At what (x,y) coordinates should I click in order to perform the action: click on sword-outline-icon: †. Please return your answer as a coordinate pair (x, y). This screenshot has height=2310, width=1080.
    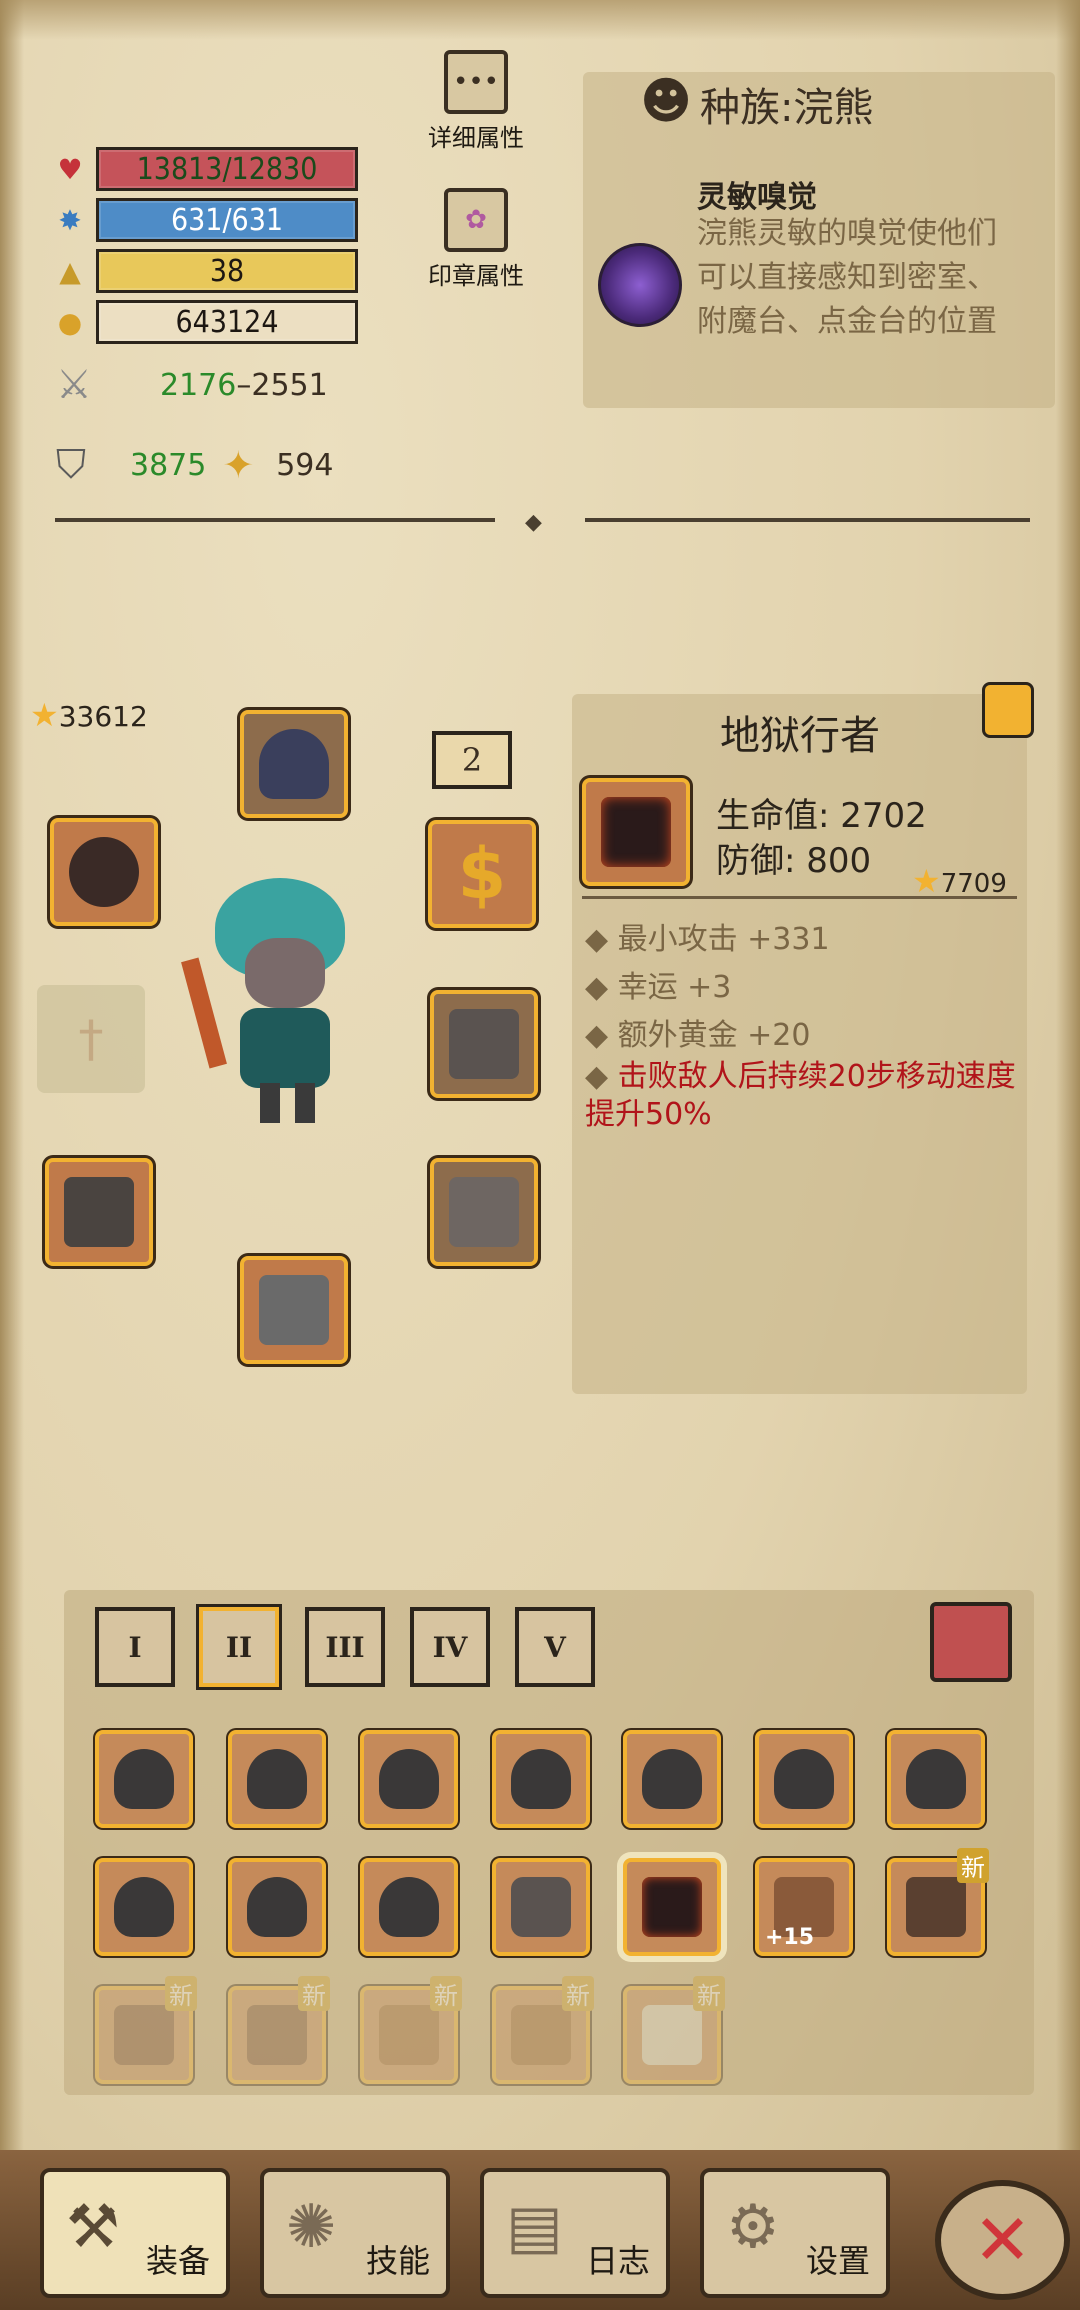
    Looking at the image, I should click on (91, 1039).